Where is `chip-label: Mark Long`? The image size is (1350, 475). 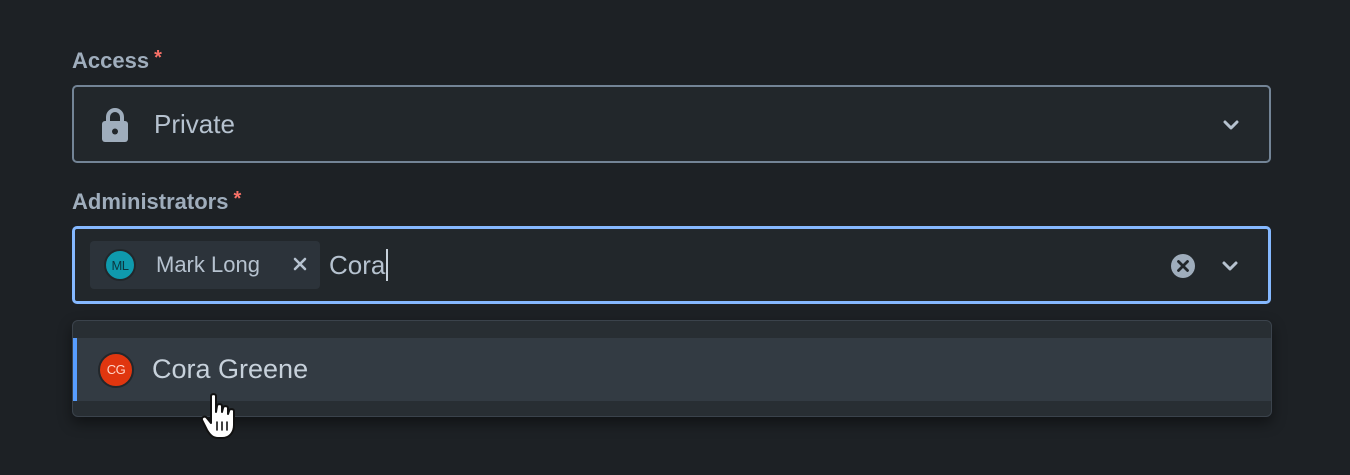
chip-label: Mark Long is located at coordinates (208, 264).